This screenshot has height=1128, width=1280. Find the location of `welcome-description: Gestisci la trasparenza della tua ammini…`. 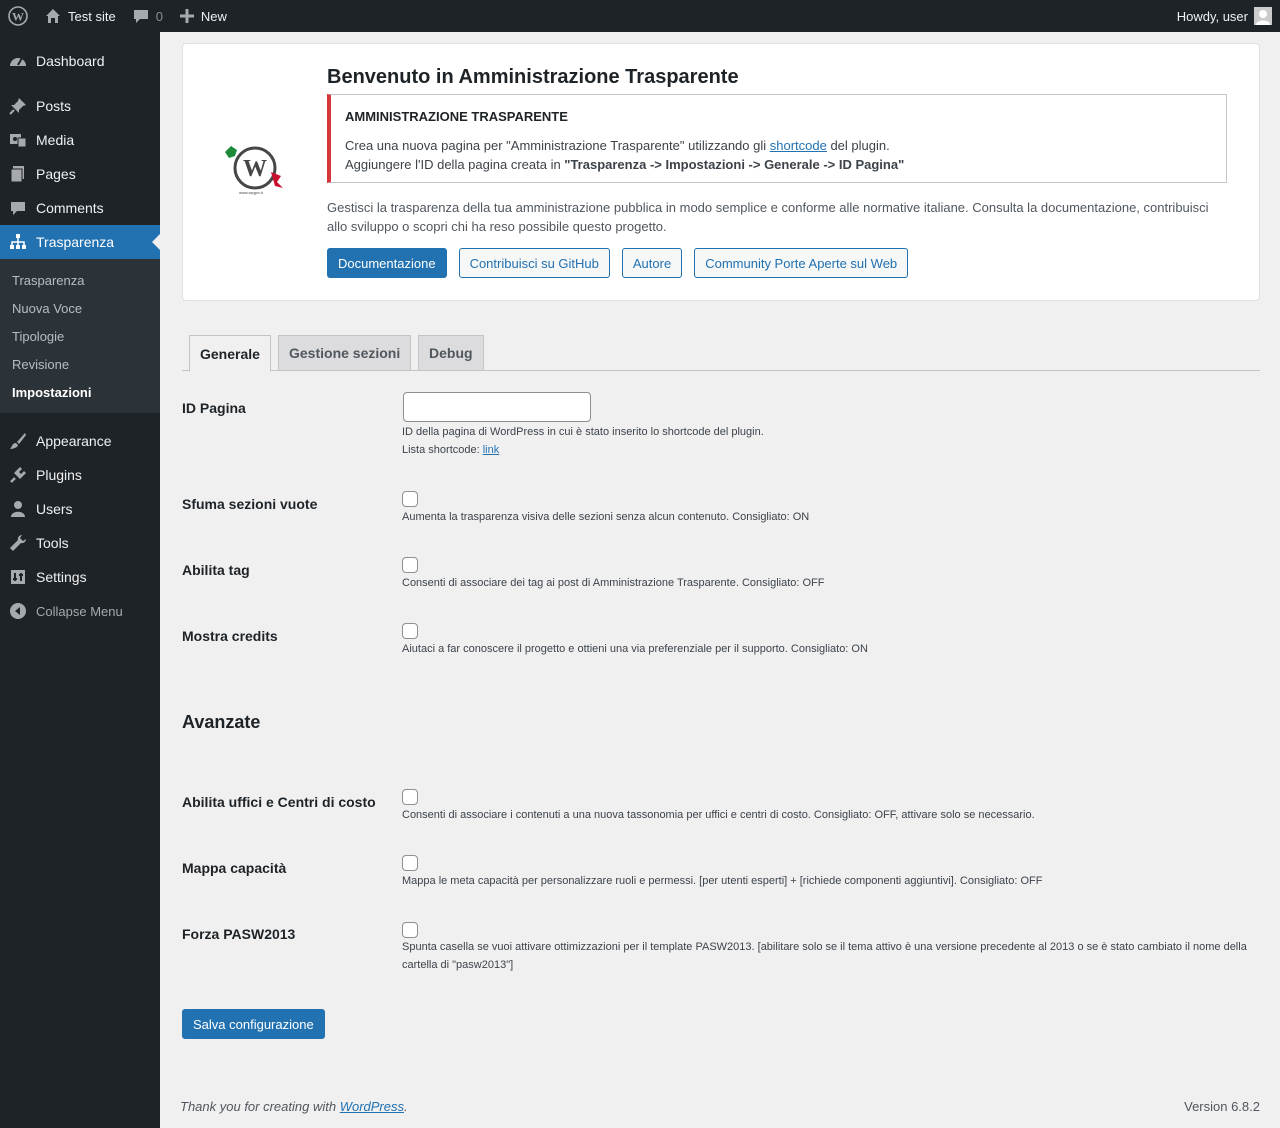

welcome-description: Gestisci la trasparenza della tua ammini… is located at coordinates (768, 217).